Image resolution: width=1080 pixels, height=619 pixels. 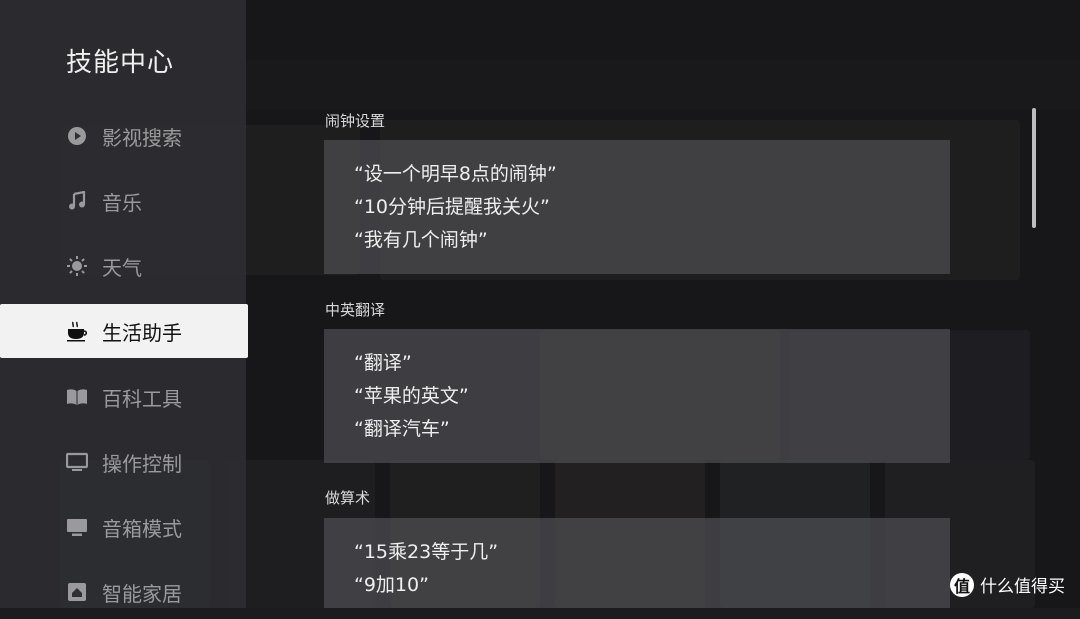 What do you see at coordinates (421, 240) in the screenshot?
I see `example-phrase: “我有几个闹钟”` at bounding box center [421, 240].